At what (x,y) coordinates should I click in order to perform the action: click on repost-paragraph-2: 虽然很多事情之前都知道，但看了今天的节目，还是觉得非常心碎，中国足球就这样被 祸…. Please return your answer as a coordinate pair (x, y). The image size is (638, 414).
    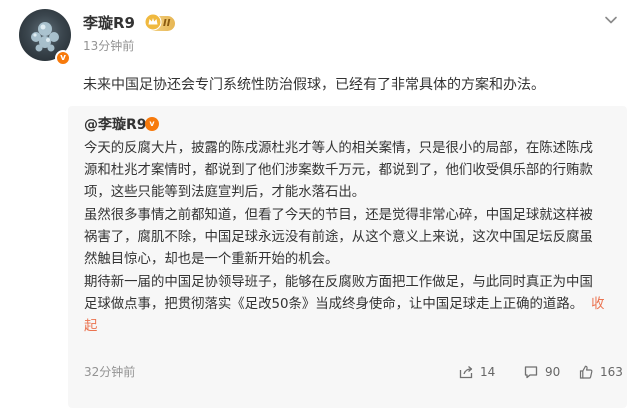
    Looking at the image, I should click on (350, 238).